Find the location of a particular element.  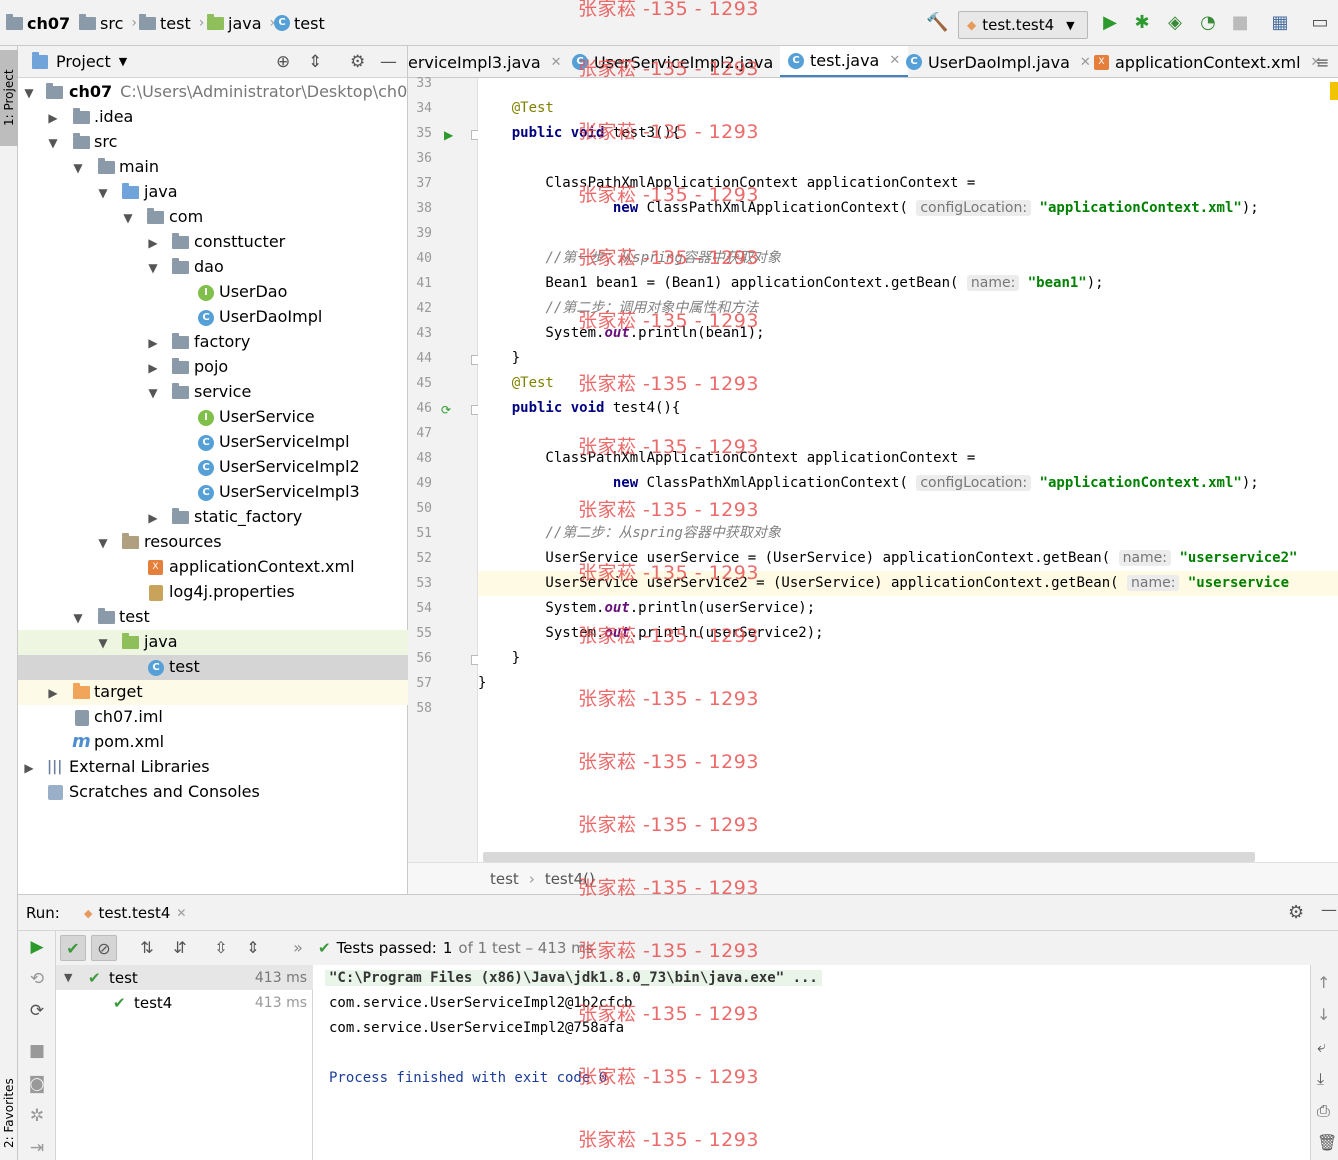

test-node-test4: ✔ test4 413 ms is located at coordinates (184, 1002).